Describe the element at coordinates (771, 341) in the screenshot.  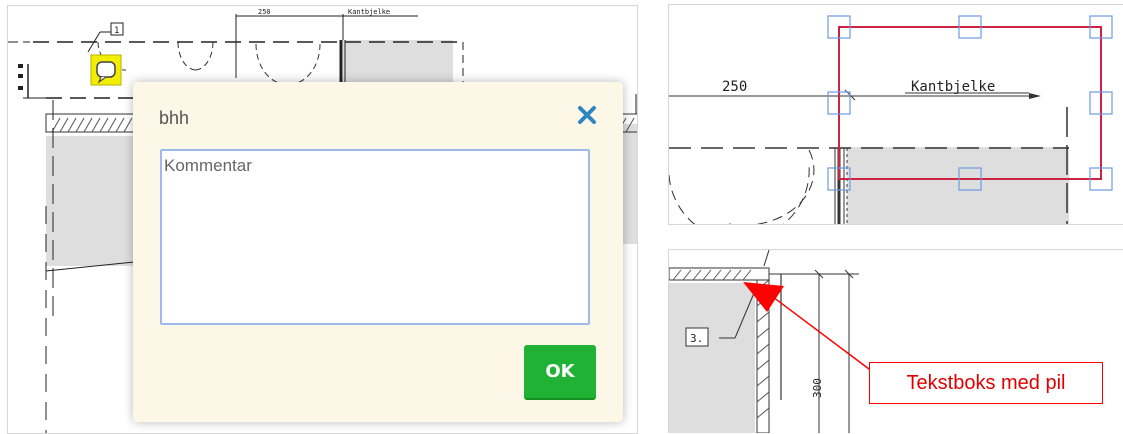
I see `callout-drawing: 300 3.` at that location.